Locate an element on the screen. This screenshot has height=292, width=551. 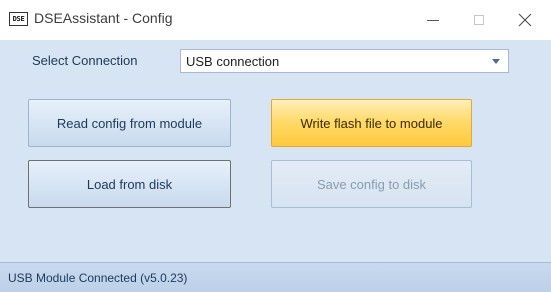
app-icon: DSE is located at coordinates (18, 19).